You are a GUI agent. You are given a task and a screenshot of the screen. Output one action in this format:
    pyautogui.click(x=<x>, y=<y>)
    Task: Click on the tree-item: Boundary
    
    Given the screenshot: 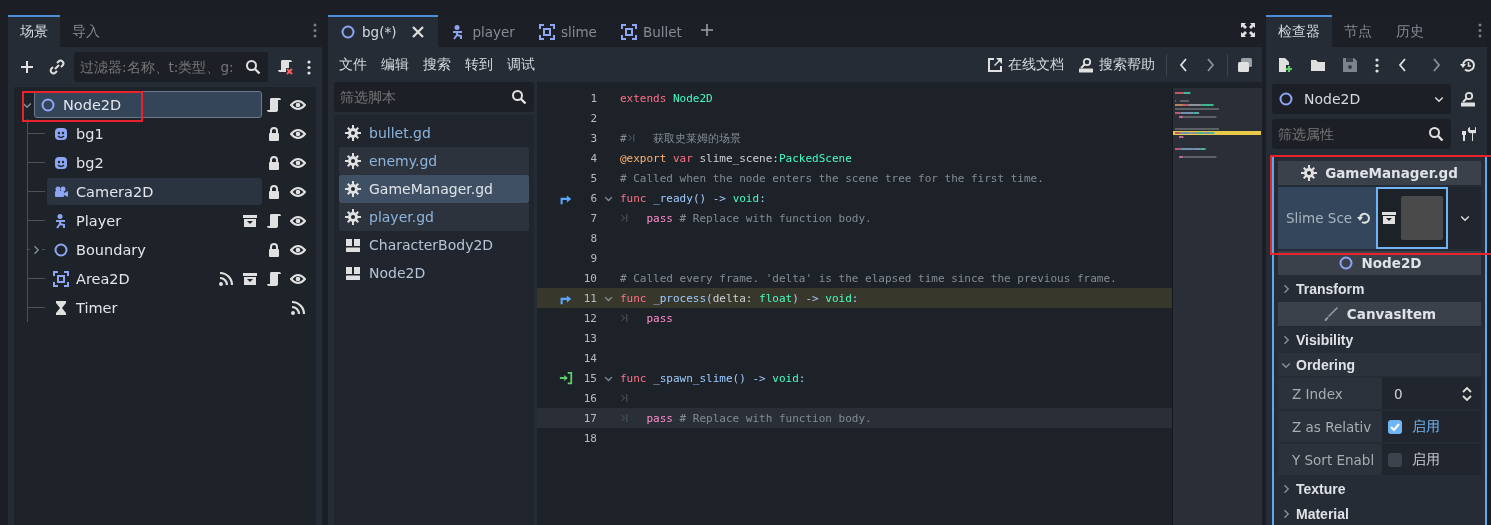 What is the action you would take?
    pyautogui.click(x=154, y=249)
    